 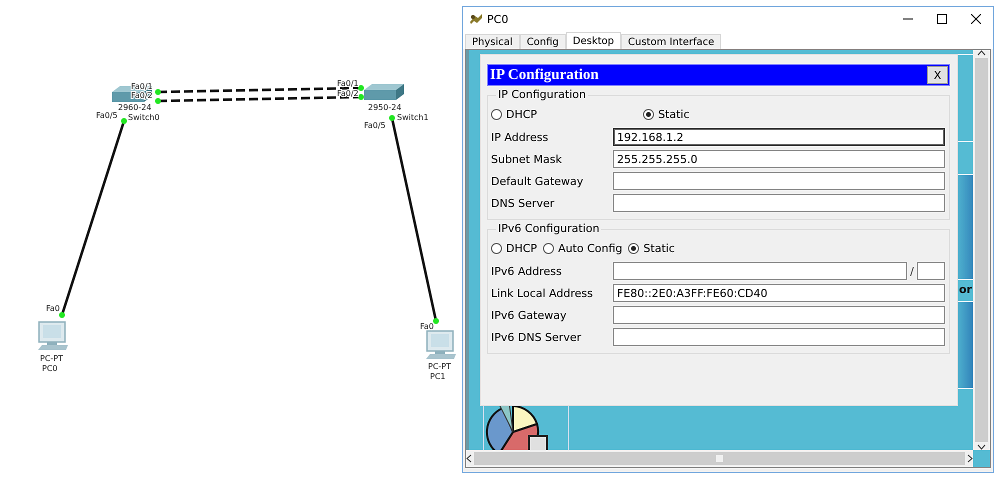 I want to click on tab: Config, so click(x=543, y=41).